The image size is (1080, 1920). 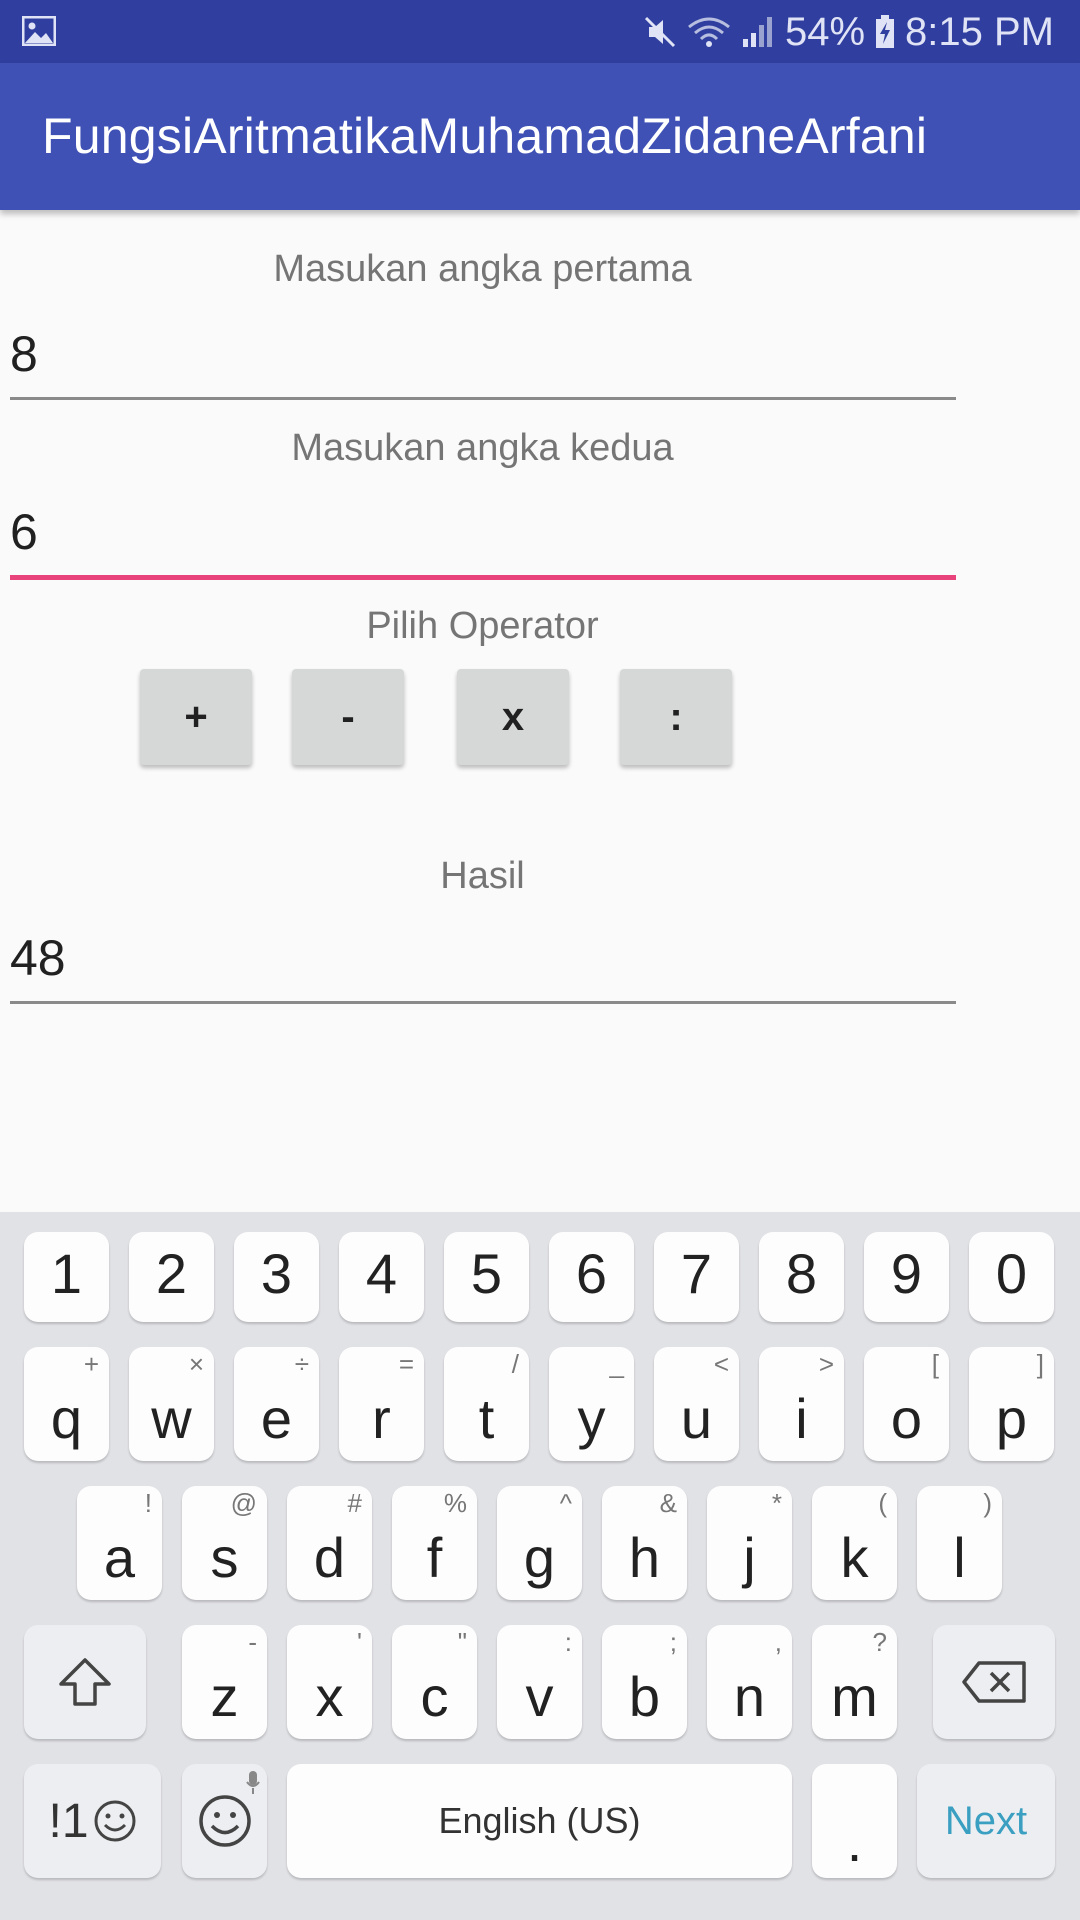 I want to click on key-n: ,n, so click(x=749, y=1682).